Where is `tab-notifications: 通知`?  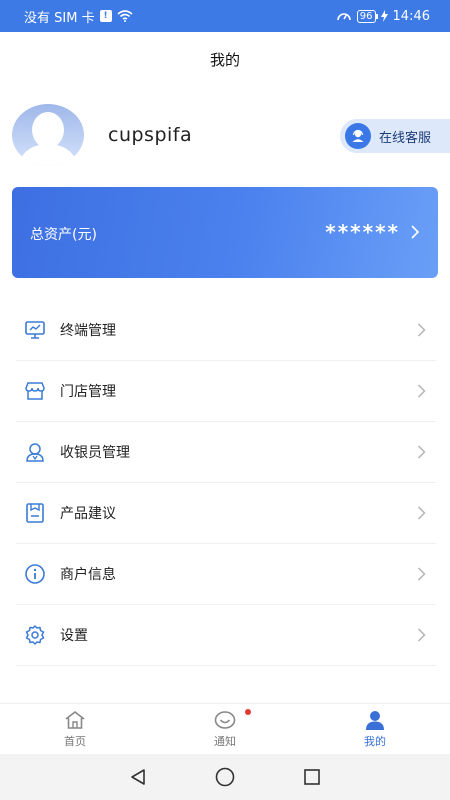 tab-notifications: 通知 is located at coordinates (225, 729).